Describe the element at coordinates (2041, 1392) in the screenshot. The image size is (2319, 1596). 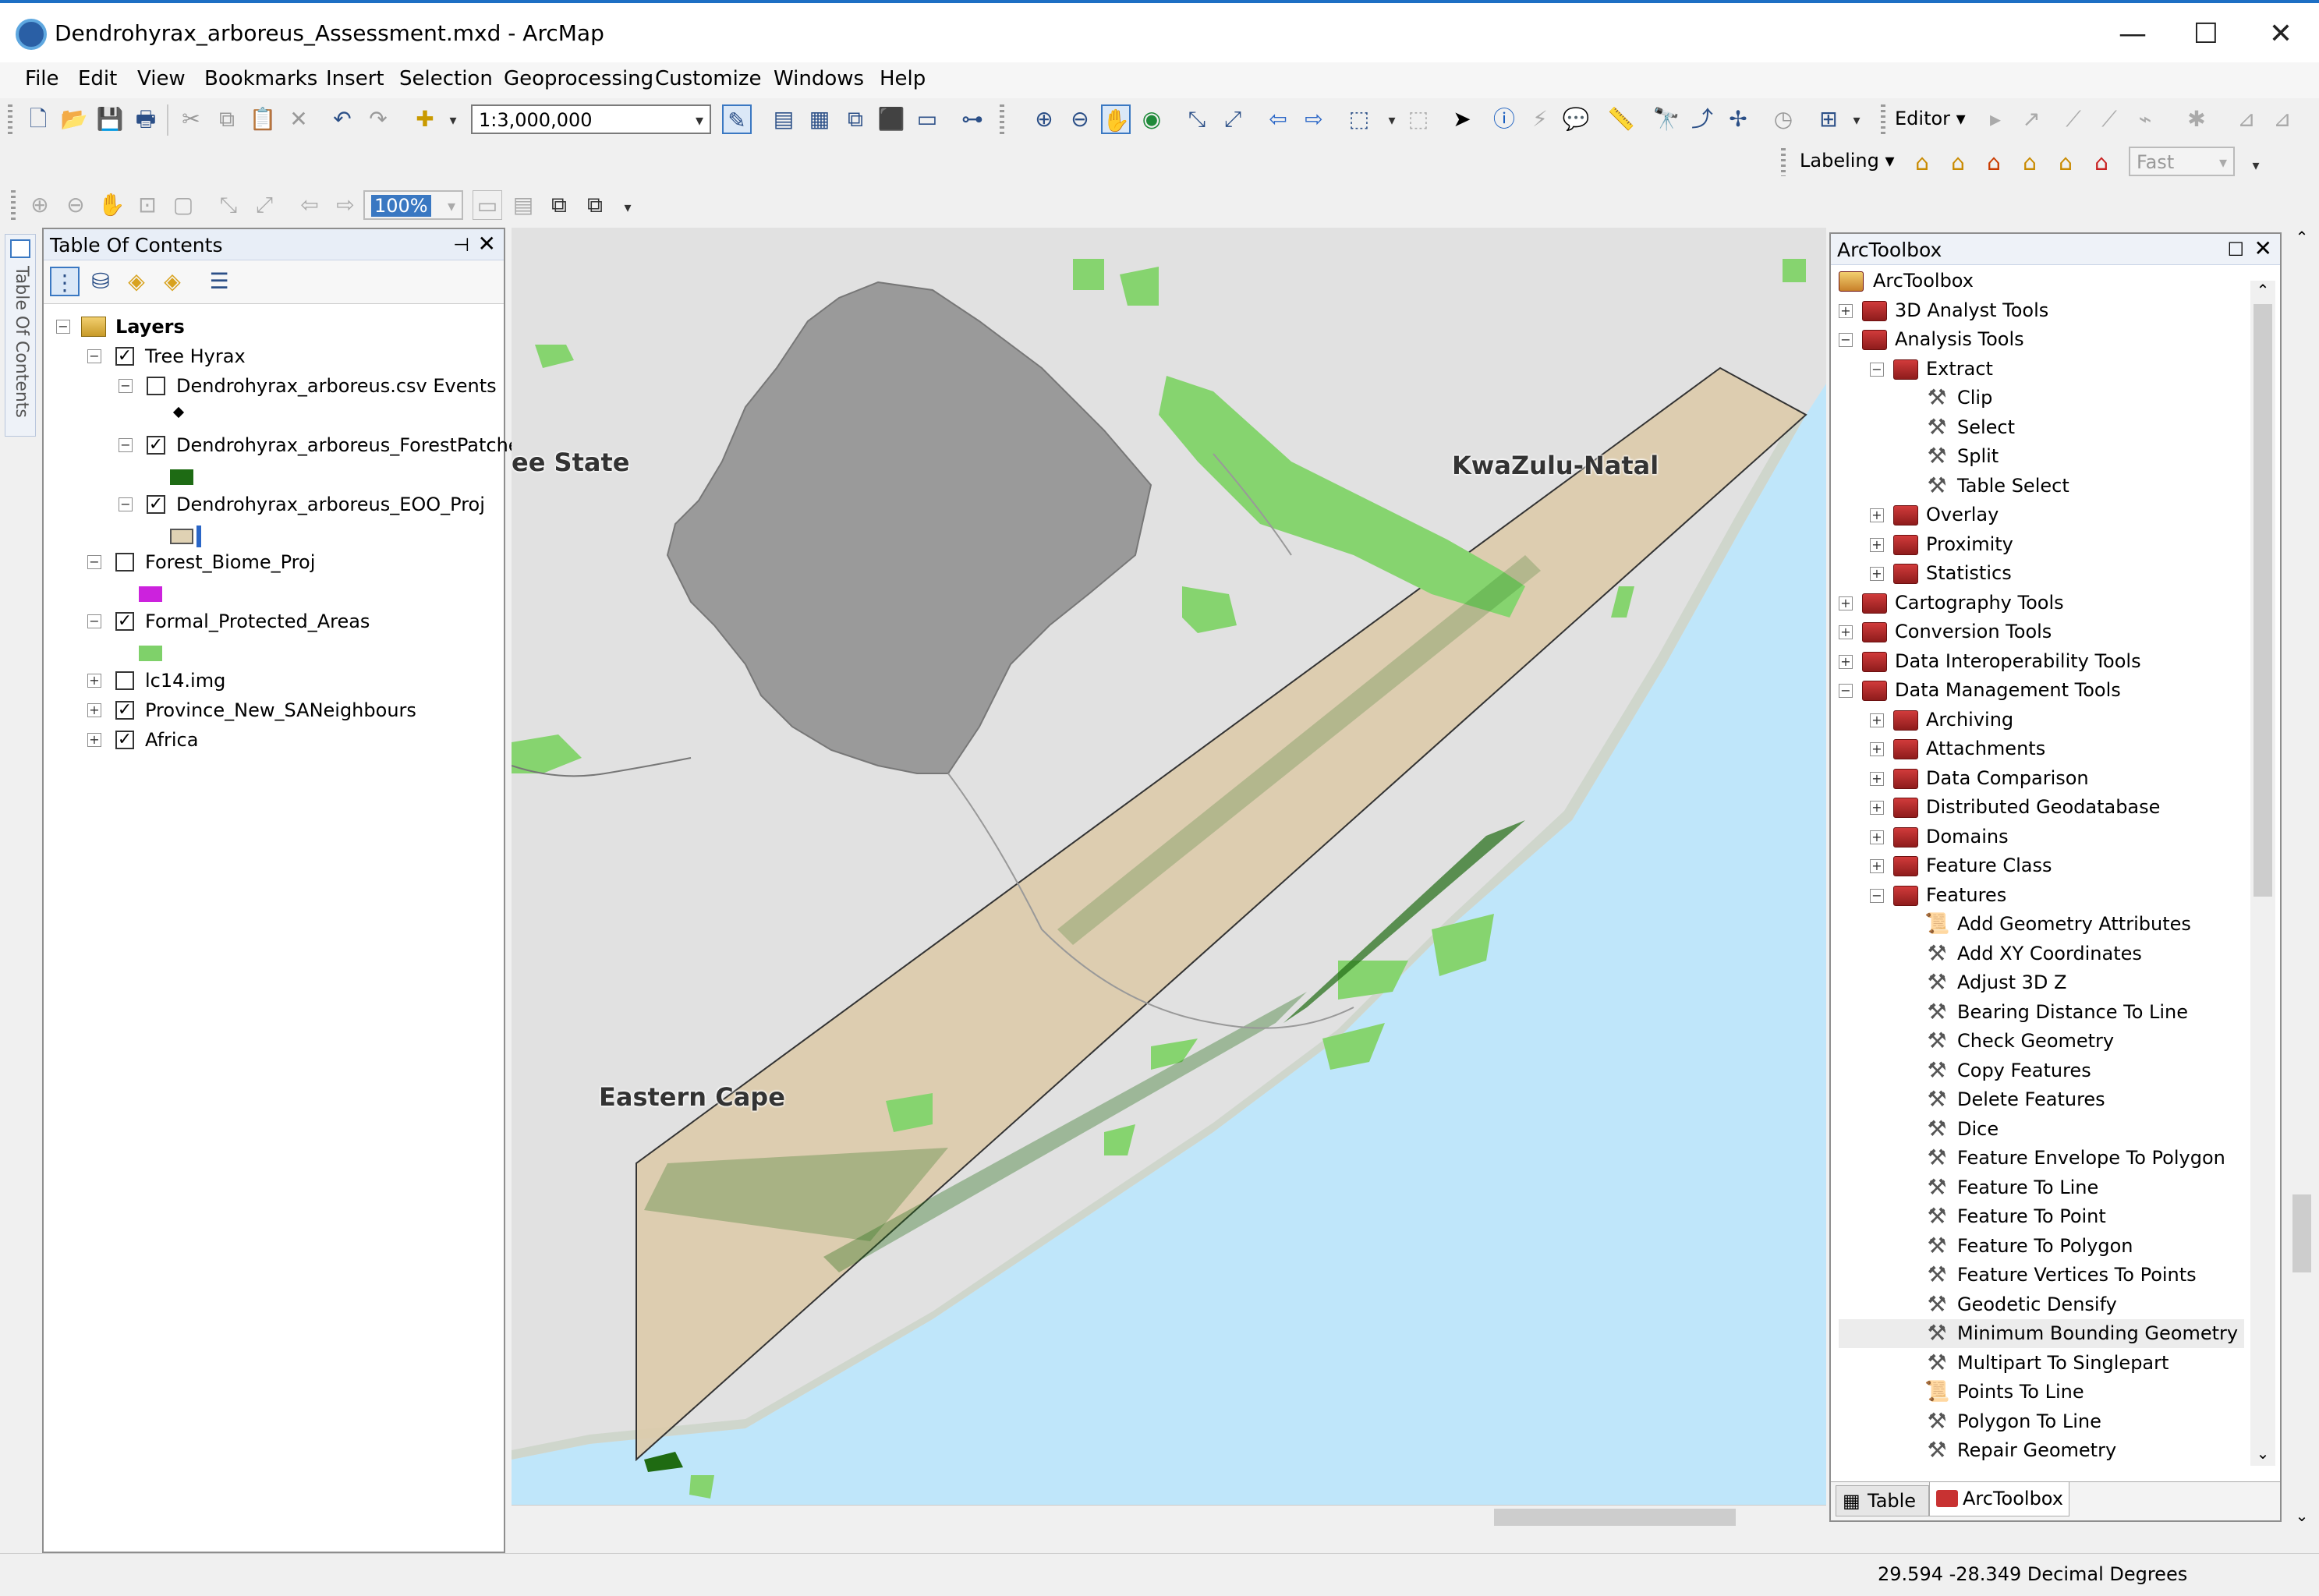
I see `toolbox-item-points-to-line: 📜 Points To Line` at that location.